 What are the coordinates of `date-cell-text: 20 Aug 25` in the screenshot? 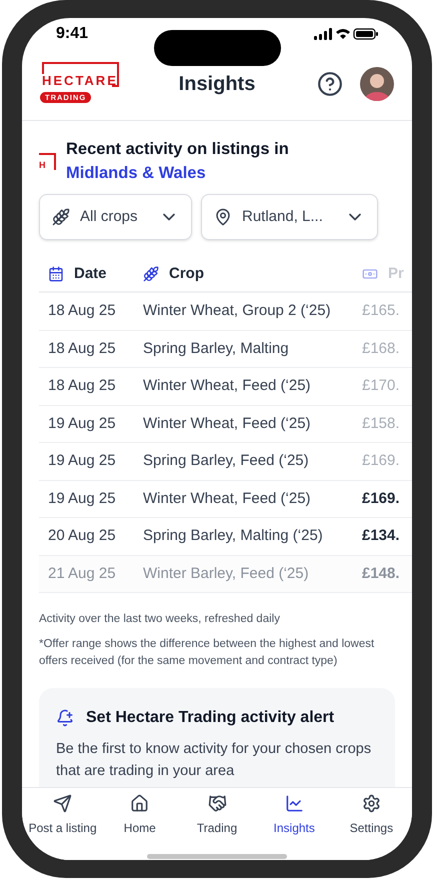 It's located at (82, 536).